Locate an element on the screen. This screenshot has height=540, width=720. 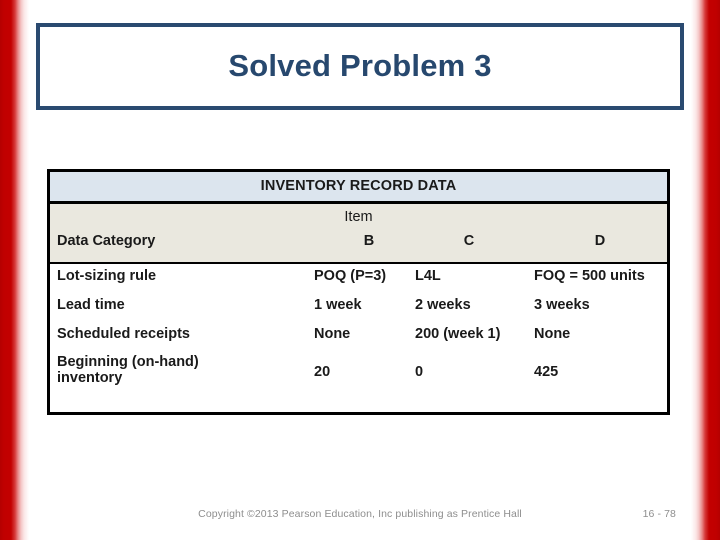
row-value-c: 2 weeks is located at coordinates (443, 305).